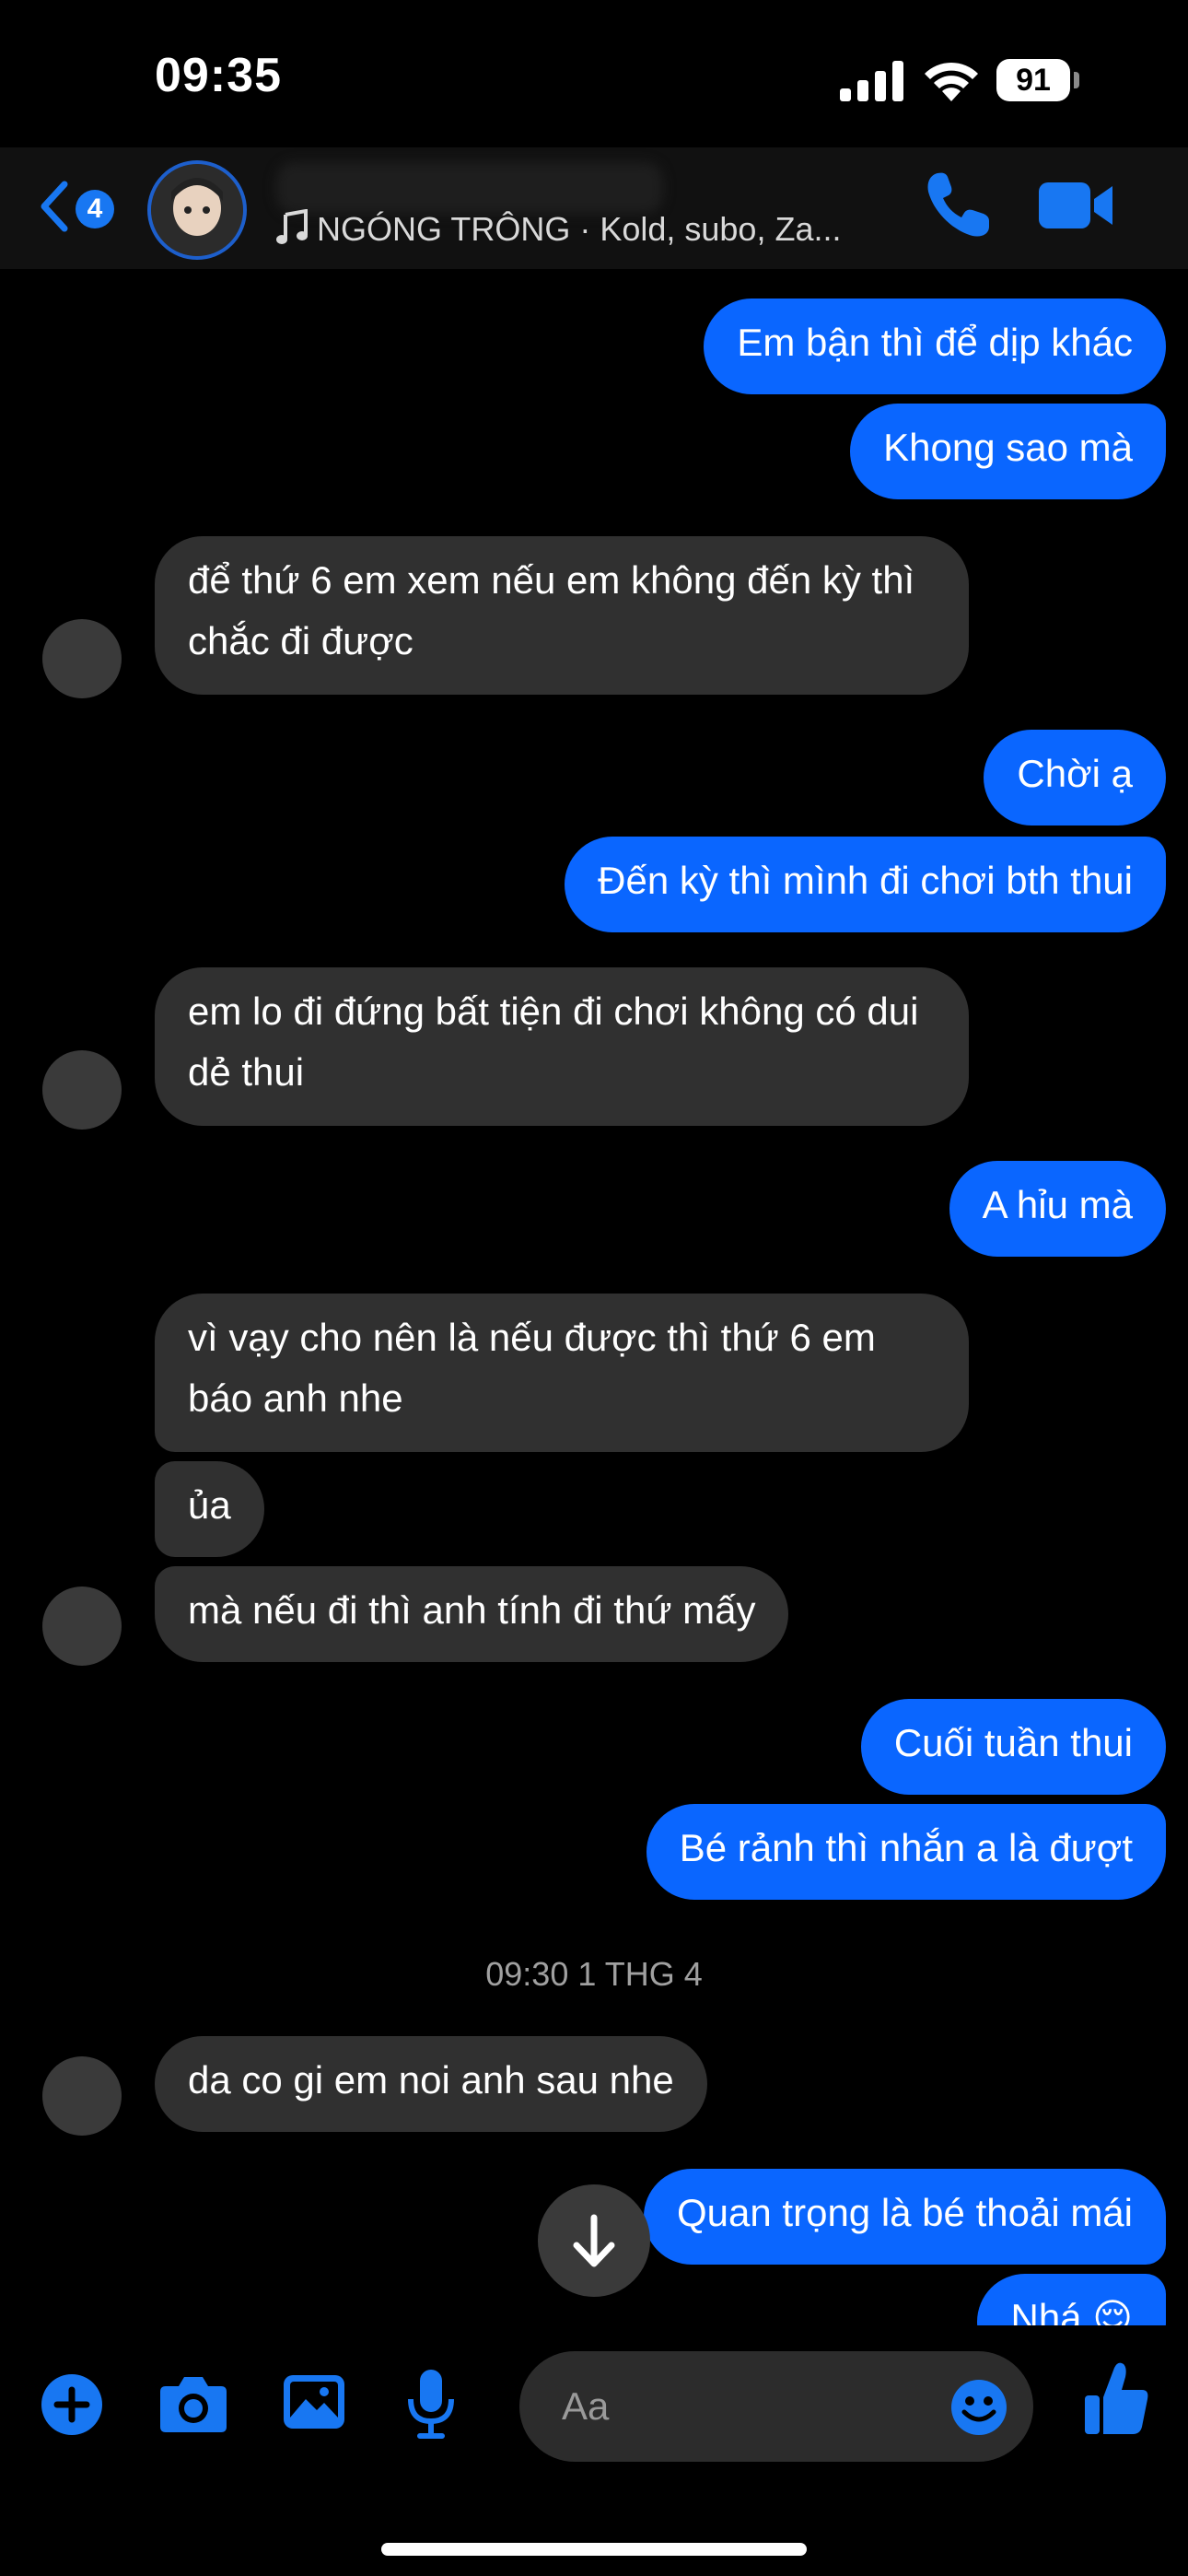  I want to click on message-bubble: Em bận thì để dịp khác, so click(935, 346).